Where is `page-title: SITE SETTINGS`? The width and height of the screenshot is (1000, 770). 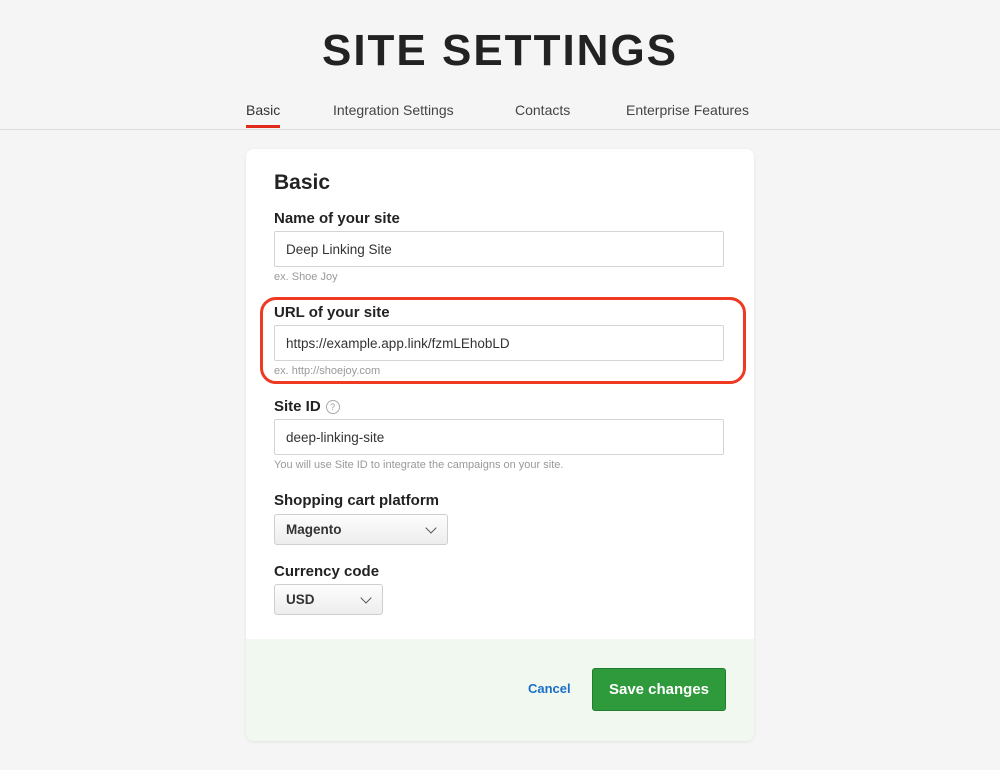 page-title: SITE SETTINGS is located at coordinates (500, 50).